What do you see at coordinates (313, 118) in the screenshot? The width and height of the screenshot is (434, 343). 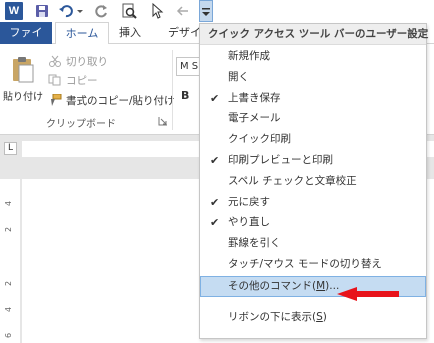 I see `menu-item: 電子メール` at bounding box center [313, 118].